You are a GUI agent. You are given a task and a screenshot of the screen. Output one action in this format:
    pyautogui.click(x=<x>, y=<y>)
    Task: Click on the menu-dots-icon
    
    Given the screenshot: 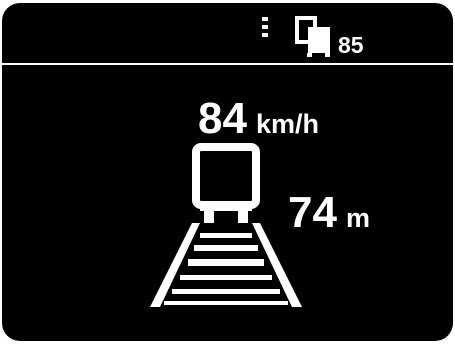 What is the action you would take?
    pyautogui.click(x=265, y=28)
    